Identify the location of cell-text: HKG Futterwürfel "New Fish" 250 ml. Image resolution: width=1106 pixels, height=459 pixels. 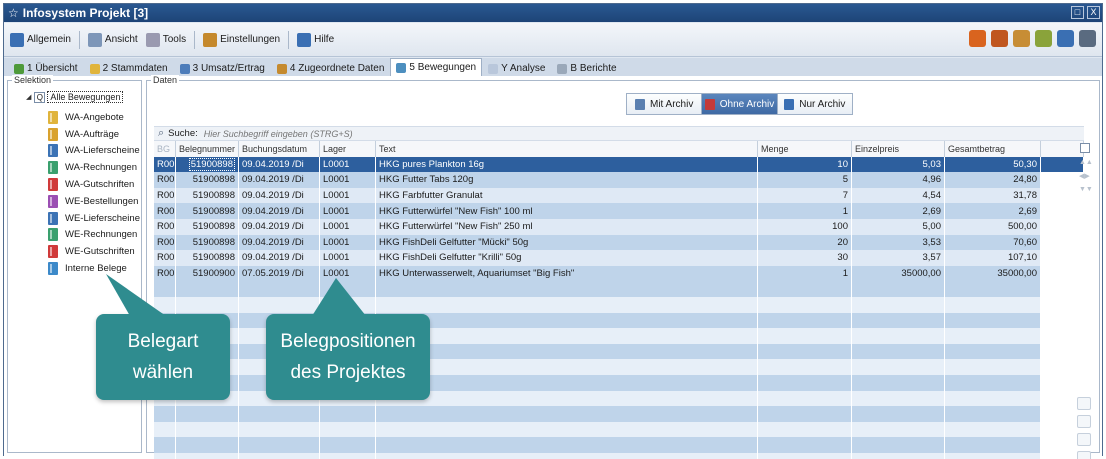
(567, 226).